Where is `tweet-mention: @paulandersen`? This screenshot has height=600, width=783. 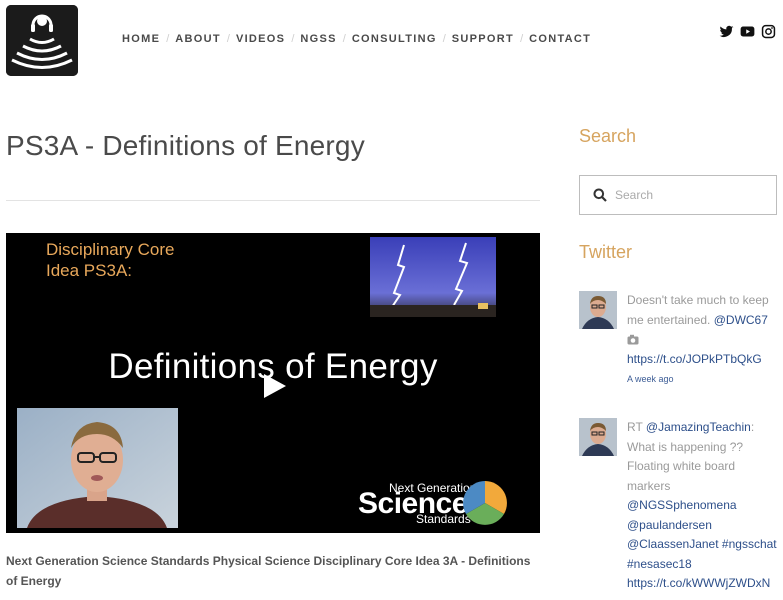
tweet-mention: @paulandersen is located at coordinates (669, 525).